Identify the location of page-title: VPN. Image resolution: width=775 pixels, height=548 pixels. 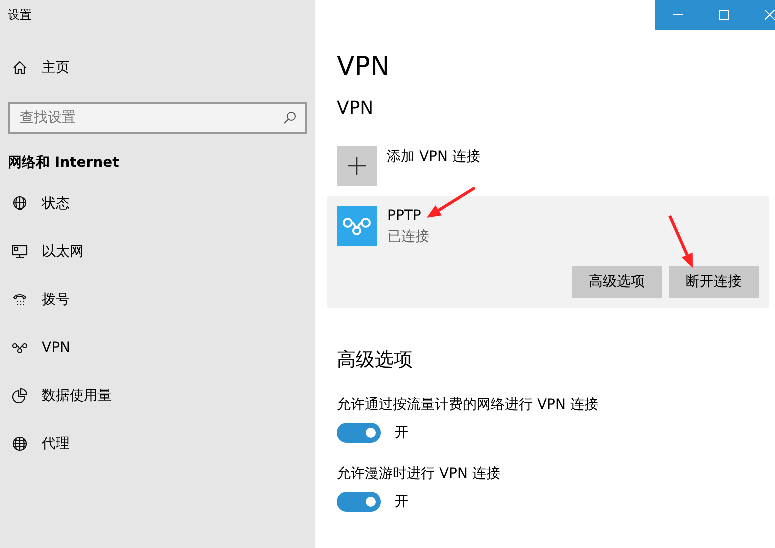
(364, 68).